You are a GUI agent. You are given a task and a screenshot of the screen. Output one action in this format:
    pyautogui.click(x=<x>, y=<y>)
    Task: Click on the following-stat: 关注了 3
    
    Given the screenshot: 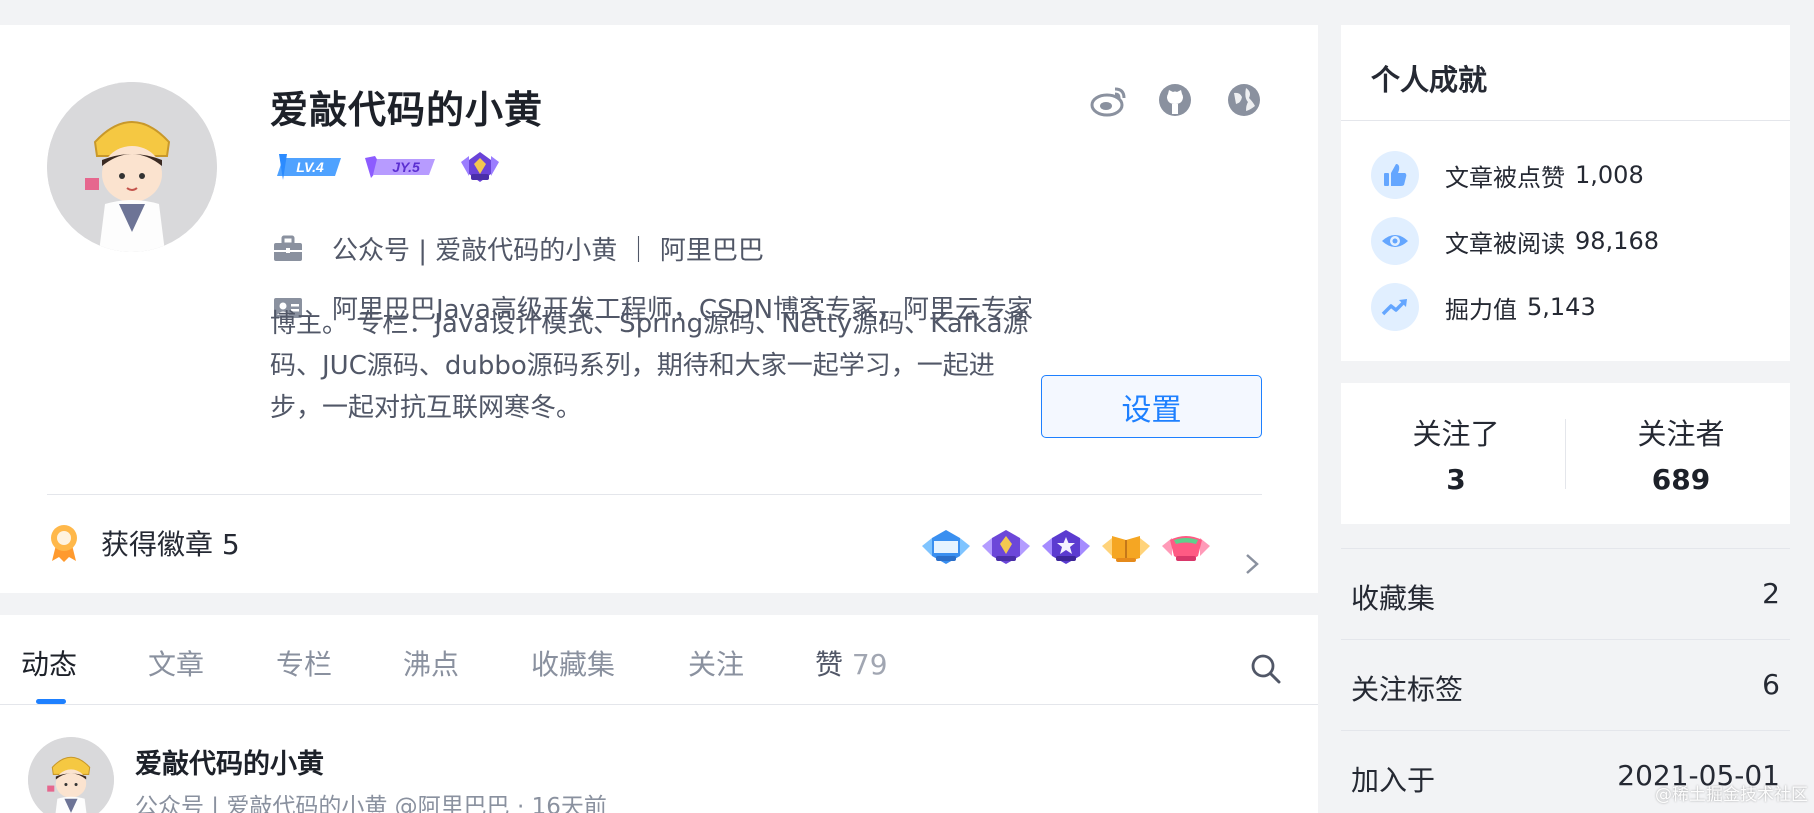 What is the action you would take?
    pyautogui.click(x=1456, y=453)
    